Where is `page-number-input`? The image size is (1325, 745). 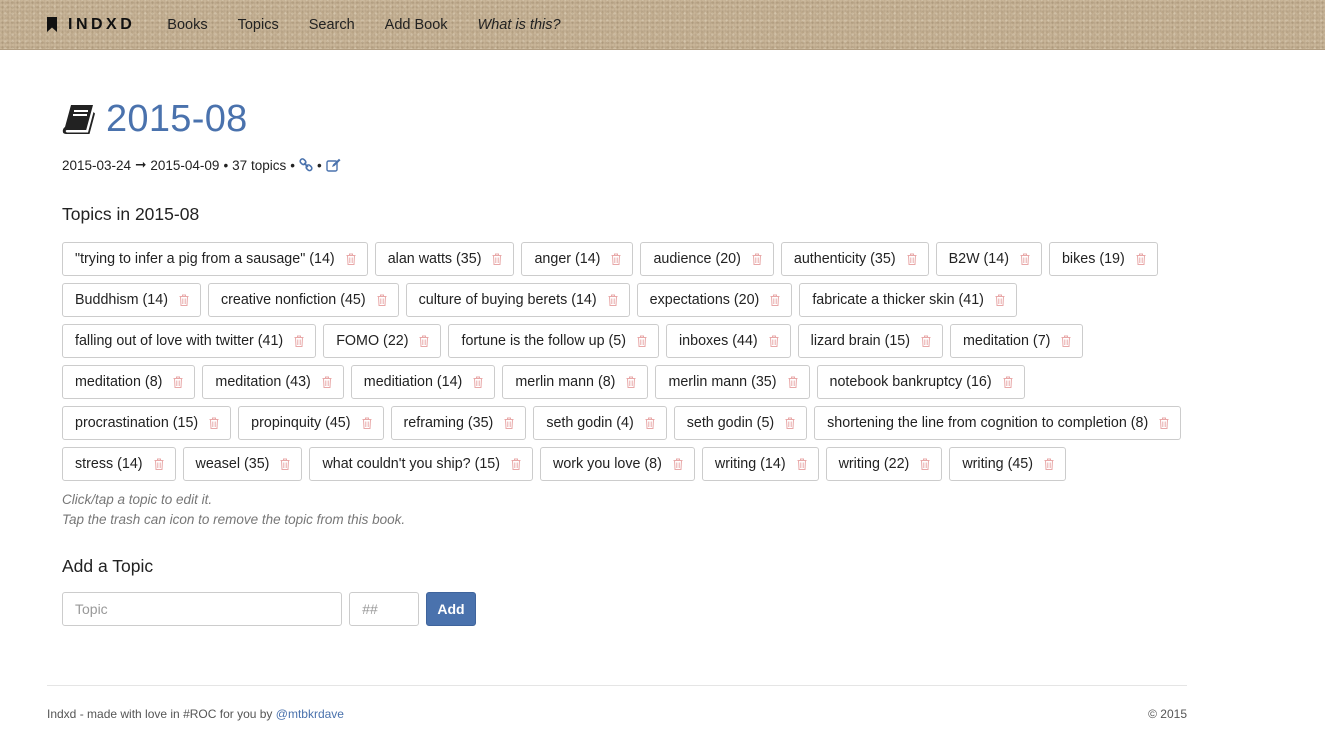
page-number-input is located at coordinates (384, 609).